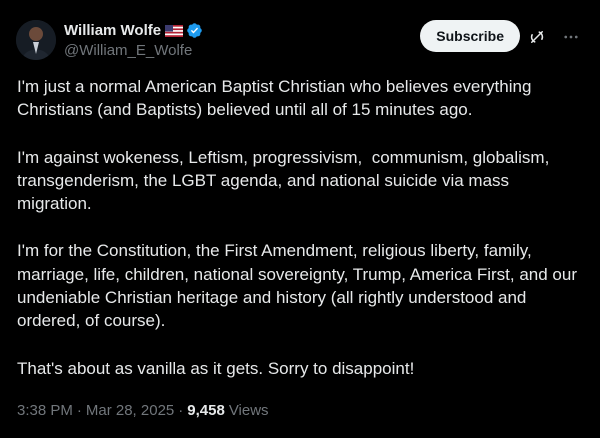 This screenshot has height=438, width=600. I want to click on author-handle: @William_E_Wolfe, so click(133, 50).